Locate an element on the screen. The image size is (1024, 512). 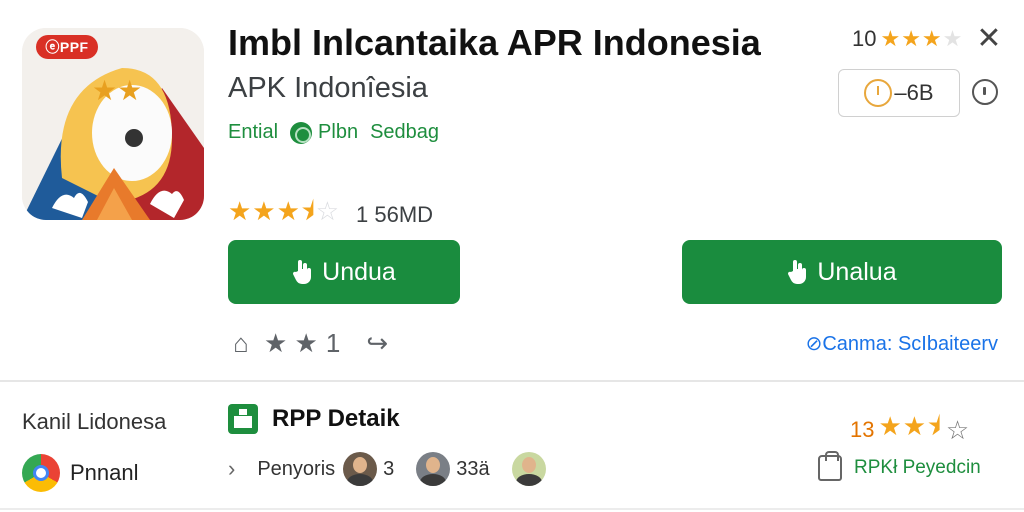
close-icon: ✕ is located at coordinates (989, 39).